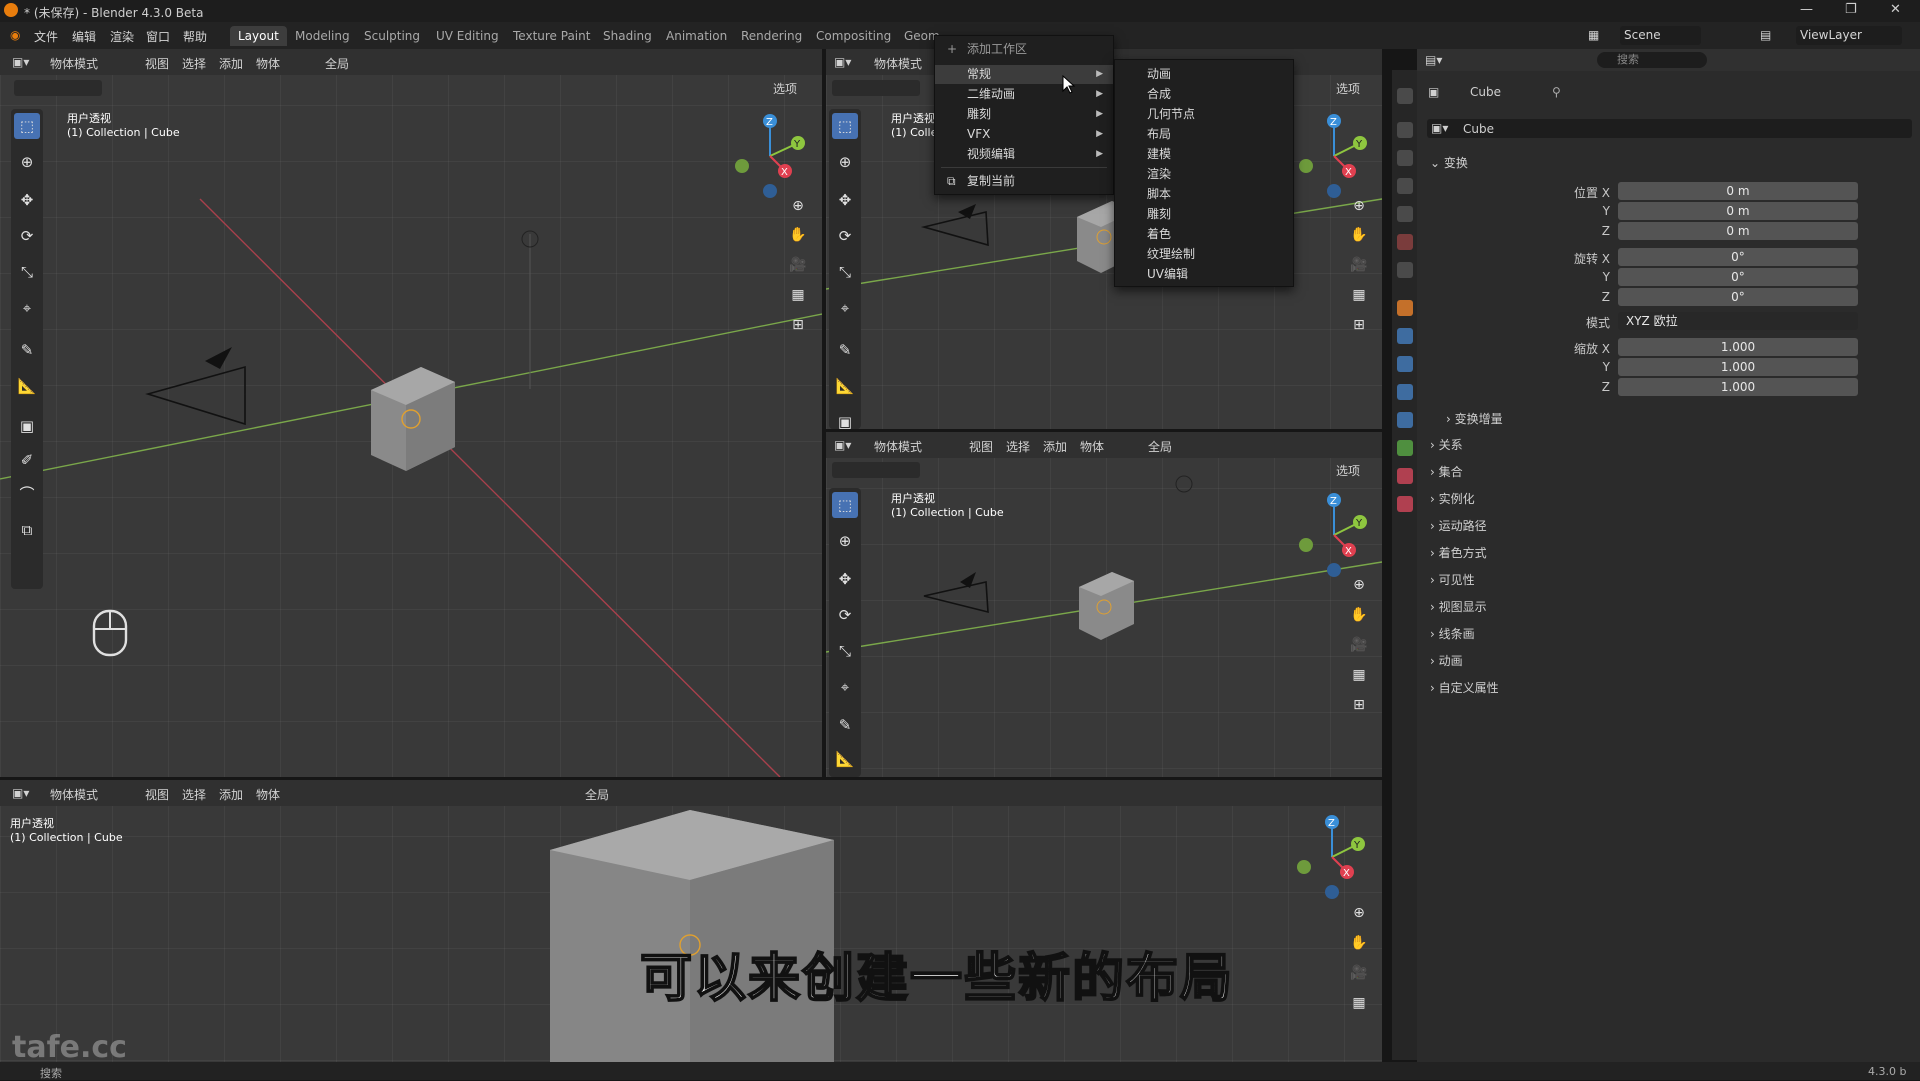 This screenshot has width=1920, height=1081. I want to click on view-layer-field: ViewLayer, so click(1849, 35).